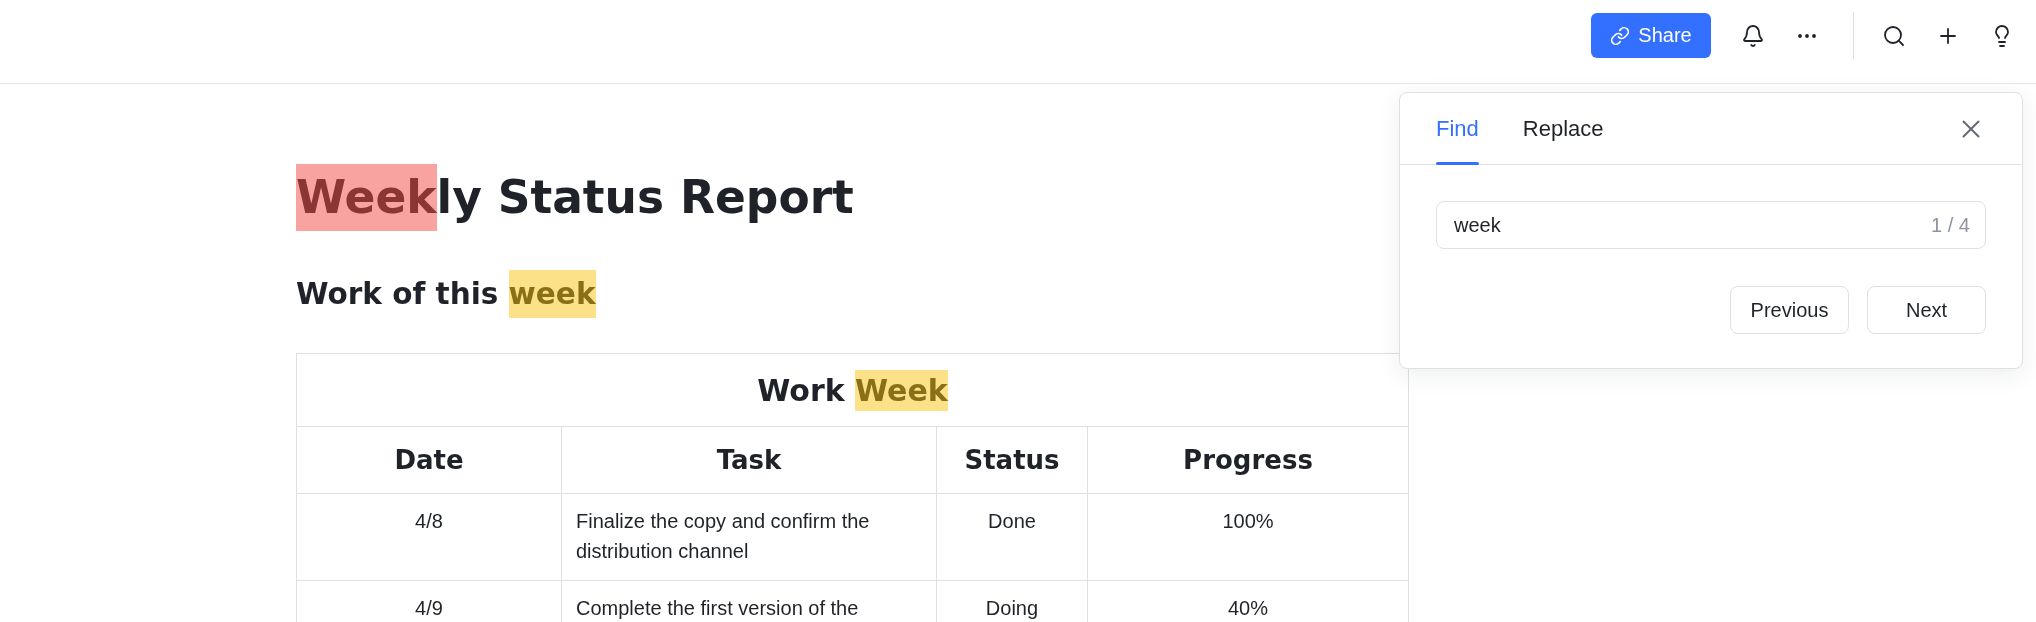 The height and width of the screenshot is (622, 2036). I want to click on document-title: Weekly Status Report, so click(575, 198).